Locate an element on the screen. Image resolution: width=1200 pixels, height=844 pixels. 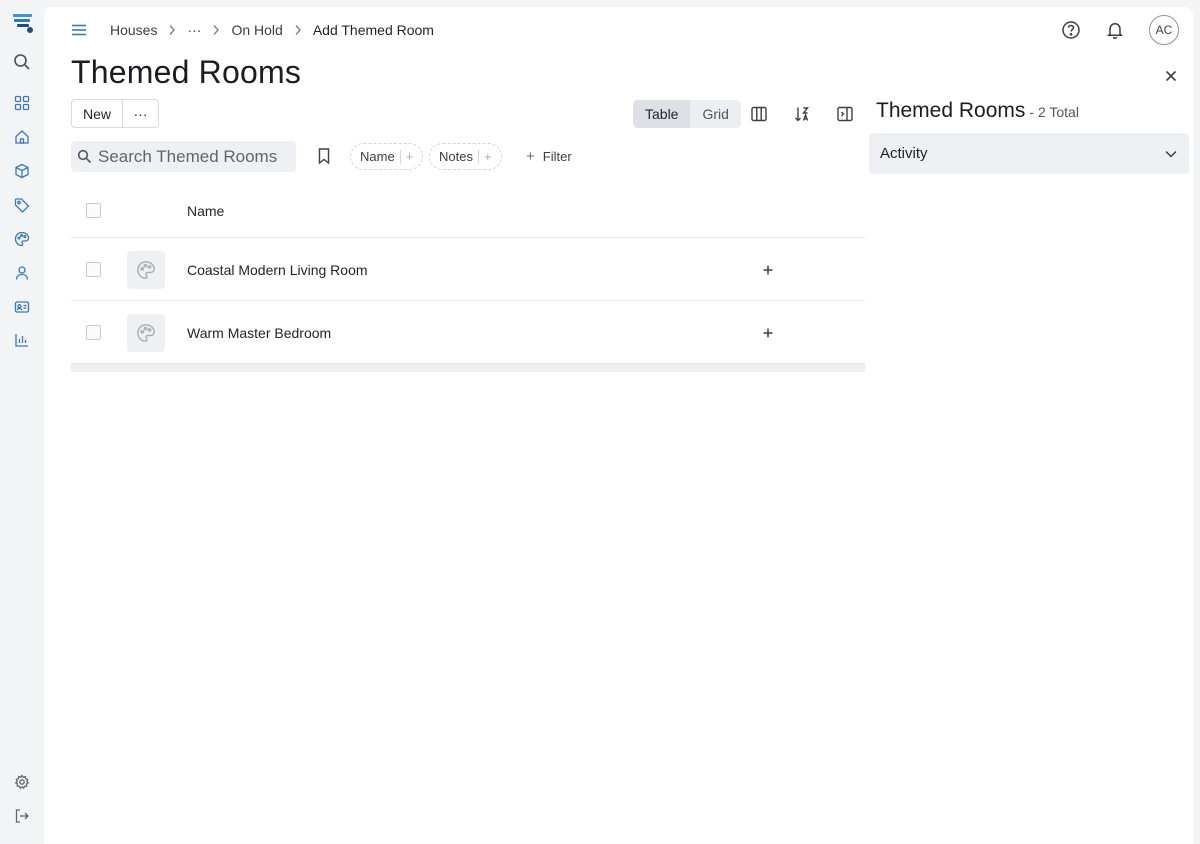
notes-filter-chip: Notes + is located at coordinates (465, 156).